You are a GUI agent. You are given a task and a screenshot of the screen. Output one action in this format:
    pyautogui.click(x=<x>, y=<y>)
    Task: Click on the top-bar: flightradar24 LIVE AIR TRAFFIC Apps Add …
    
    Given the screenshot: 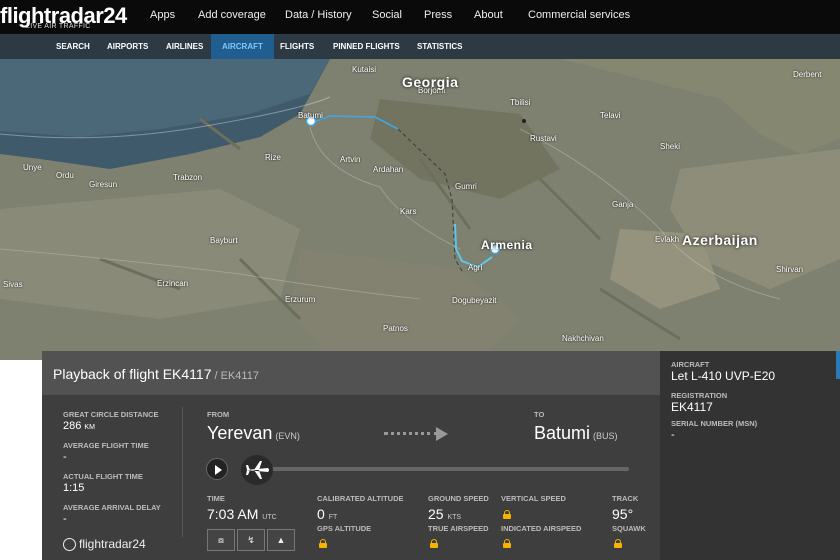 What is the action you would take?
    pyautogui.click(x=420, y=17)
    